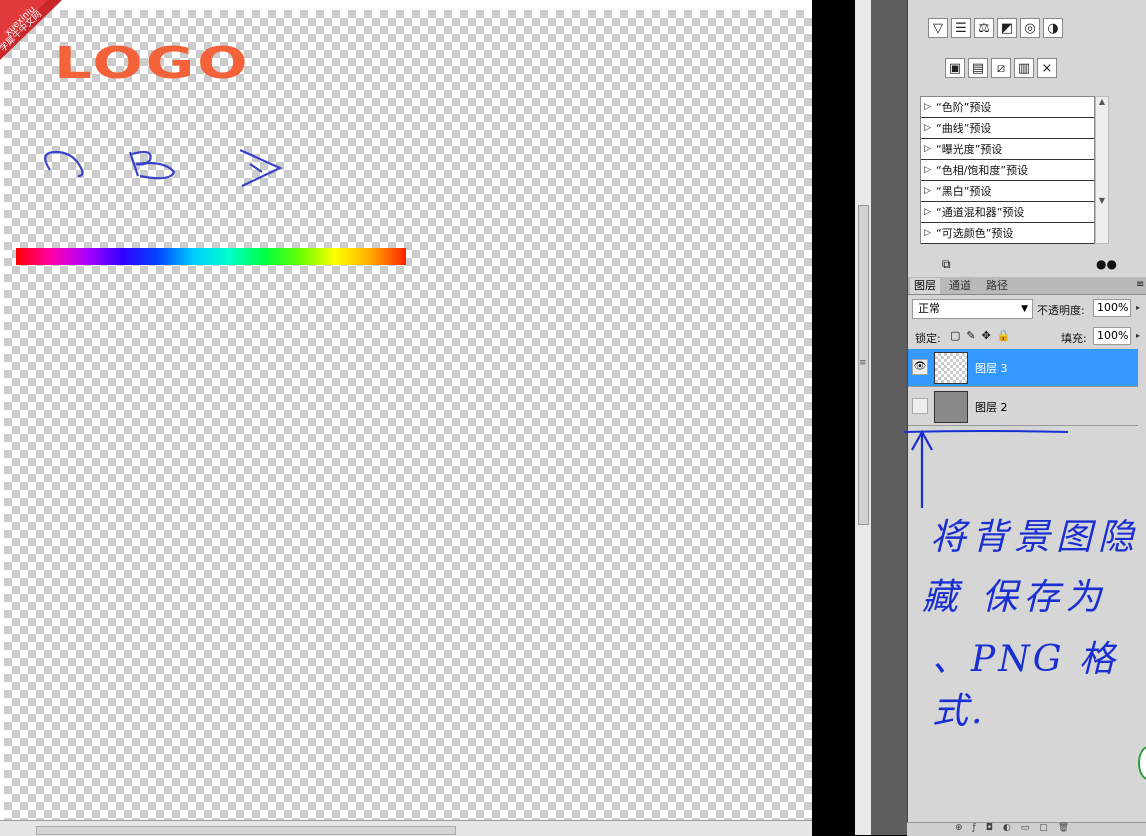 Image resolution: width=1146 pixels, height=836 pixels. I want to click on chevron-down-icon: ▼, so click(1024, 309).